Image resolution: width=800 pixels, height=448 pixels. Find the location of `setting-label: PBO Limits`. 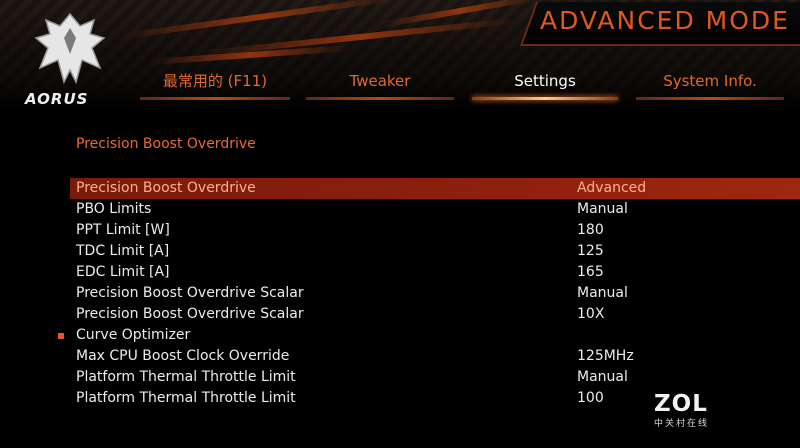

setting-label: PBO Limits is located at coordinates (114, 209).